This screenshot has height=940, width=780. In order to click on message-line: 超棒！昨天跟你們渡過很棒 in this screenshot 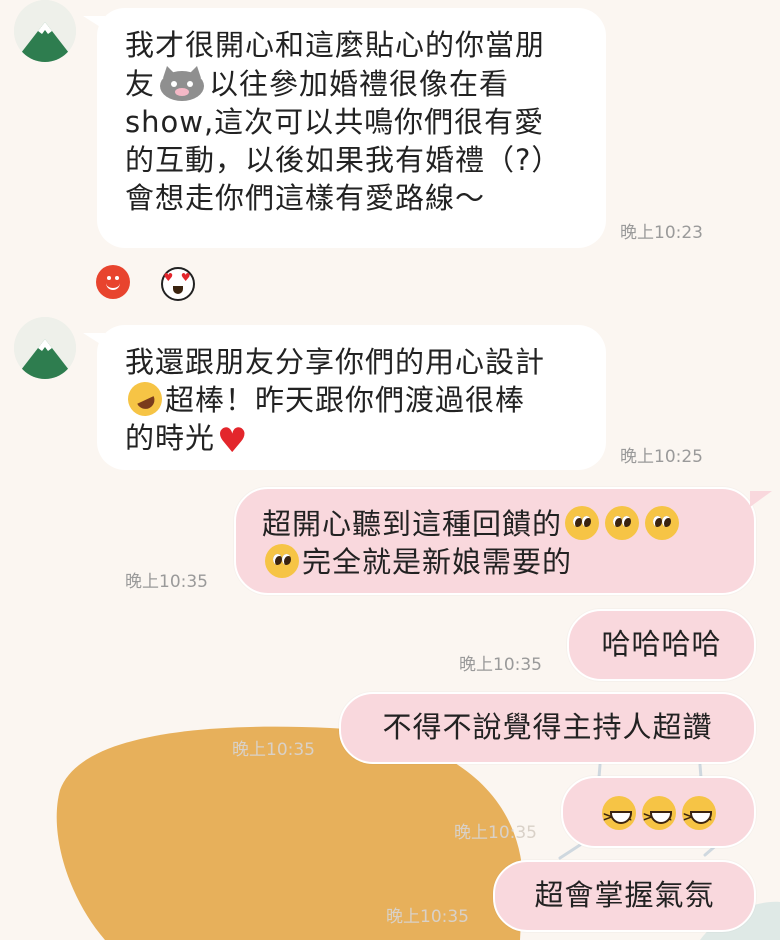, I will do `click(352, 399)`.